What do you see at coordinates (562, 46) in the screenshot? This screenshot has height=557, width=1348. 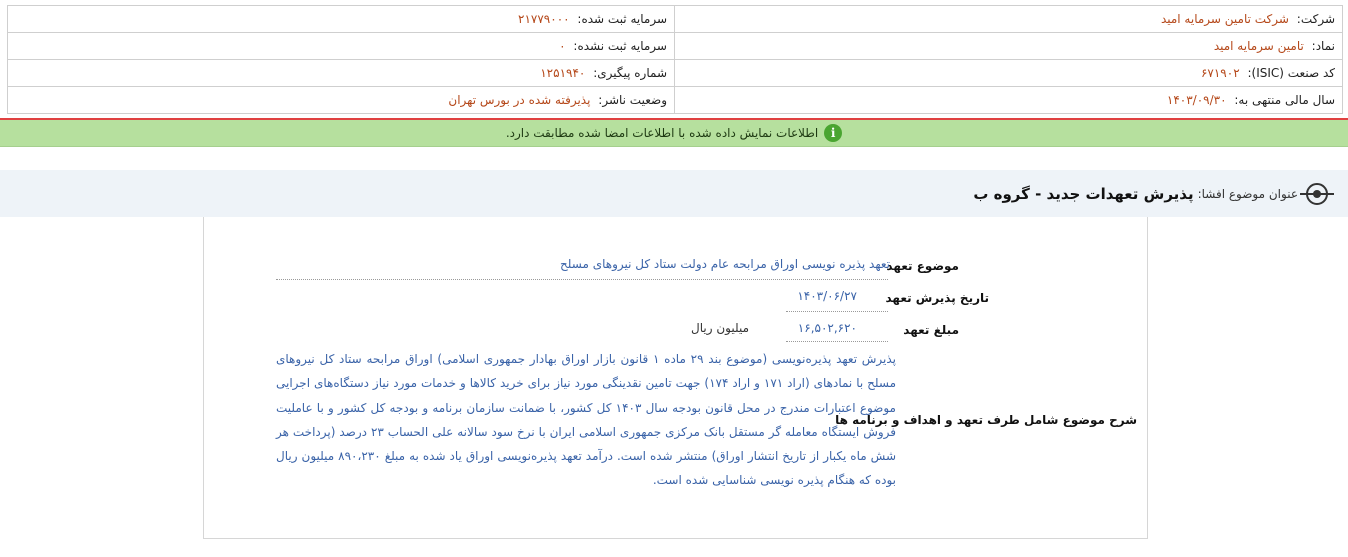 I see `unregistered-capital-value: ۰` at bounding box center [562, 46].